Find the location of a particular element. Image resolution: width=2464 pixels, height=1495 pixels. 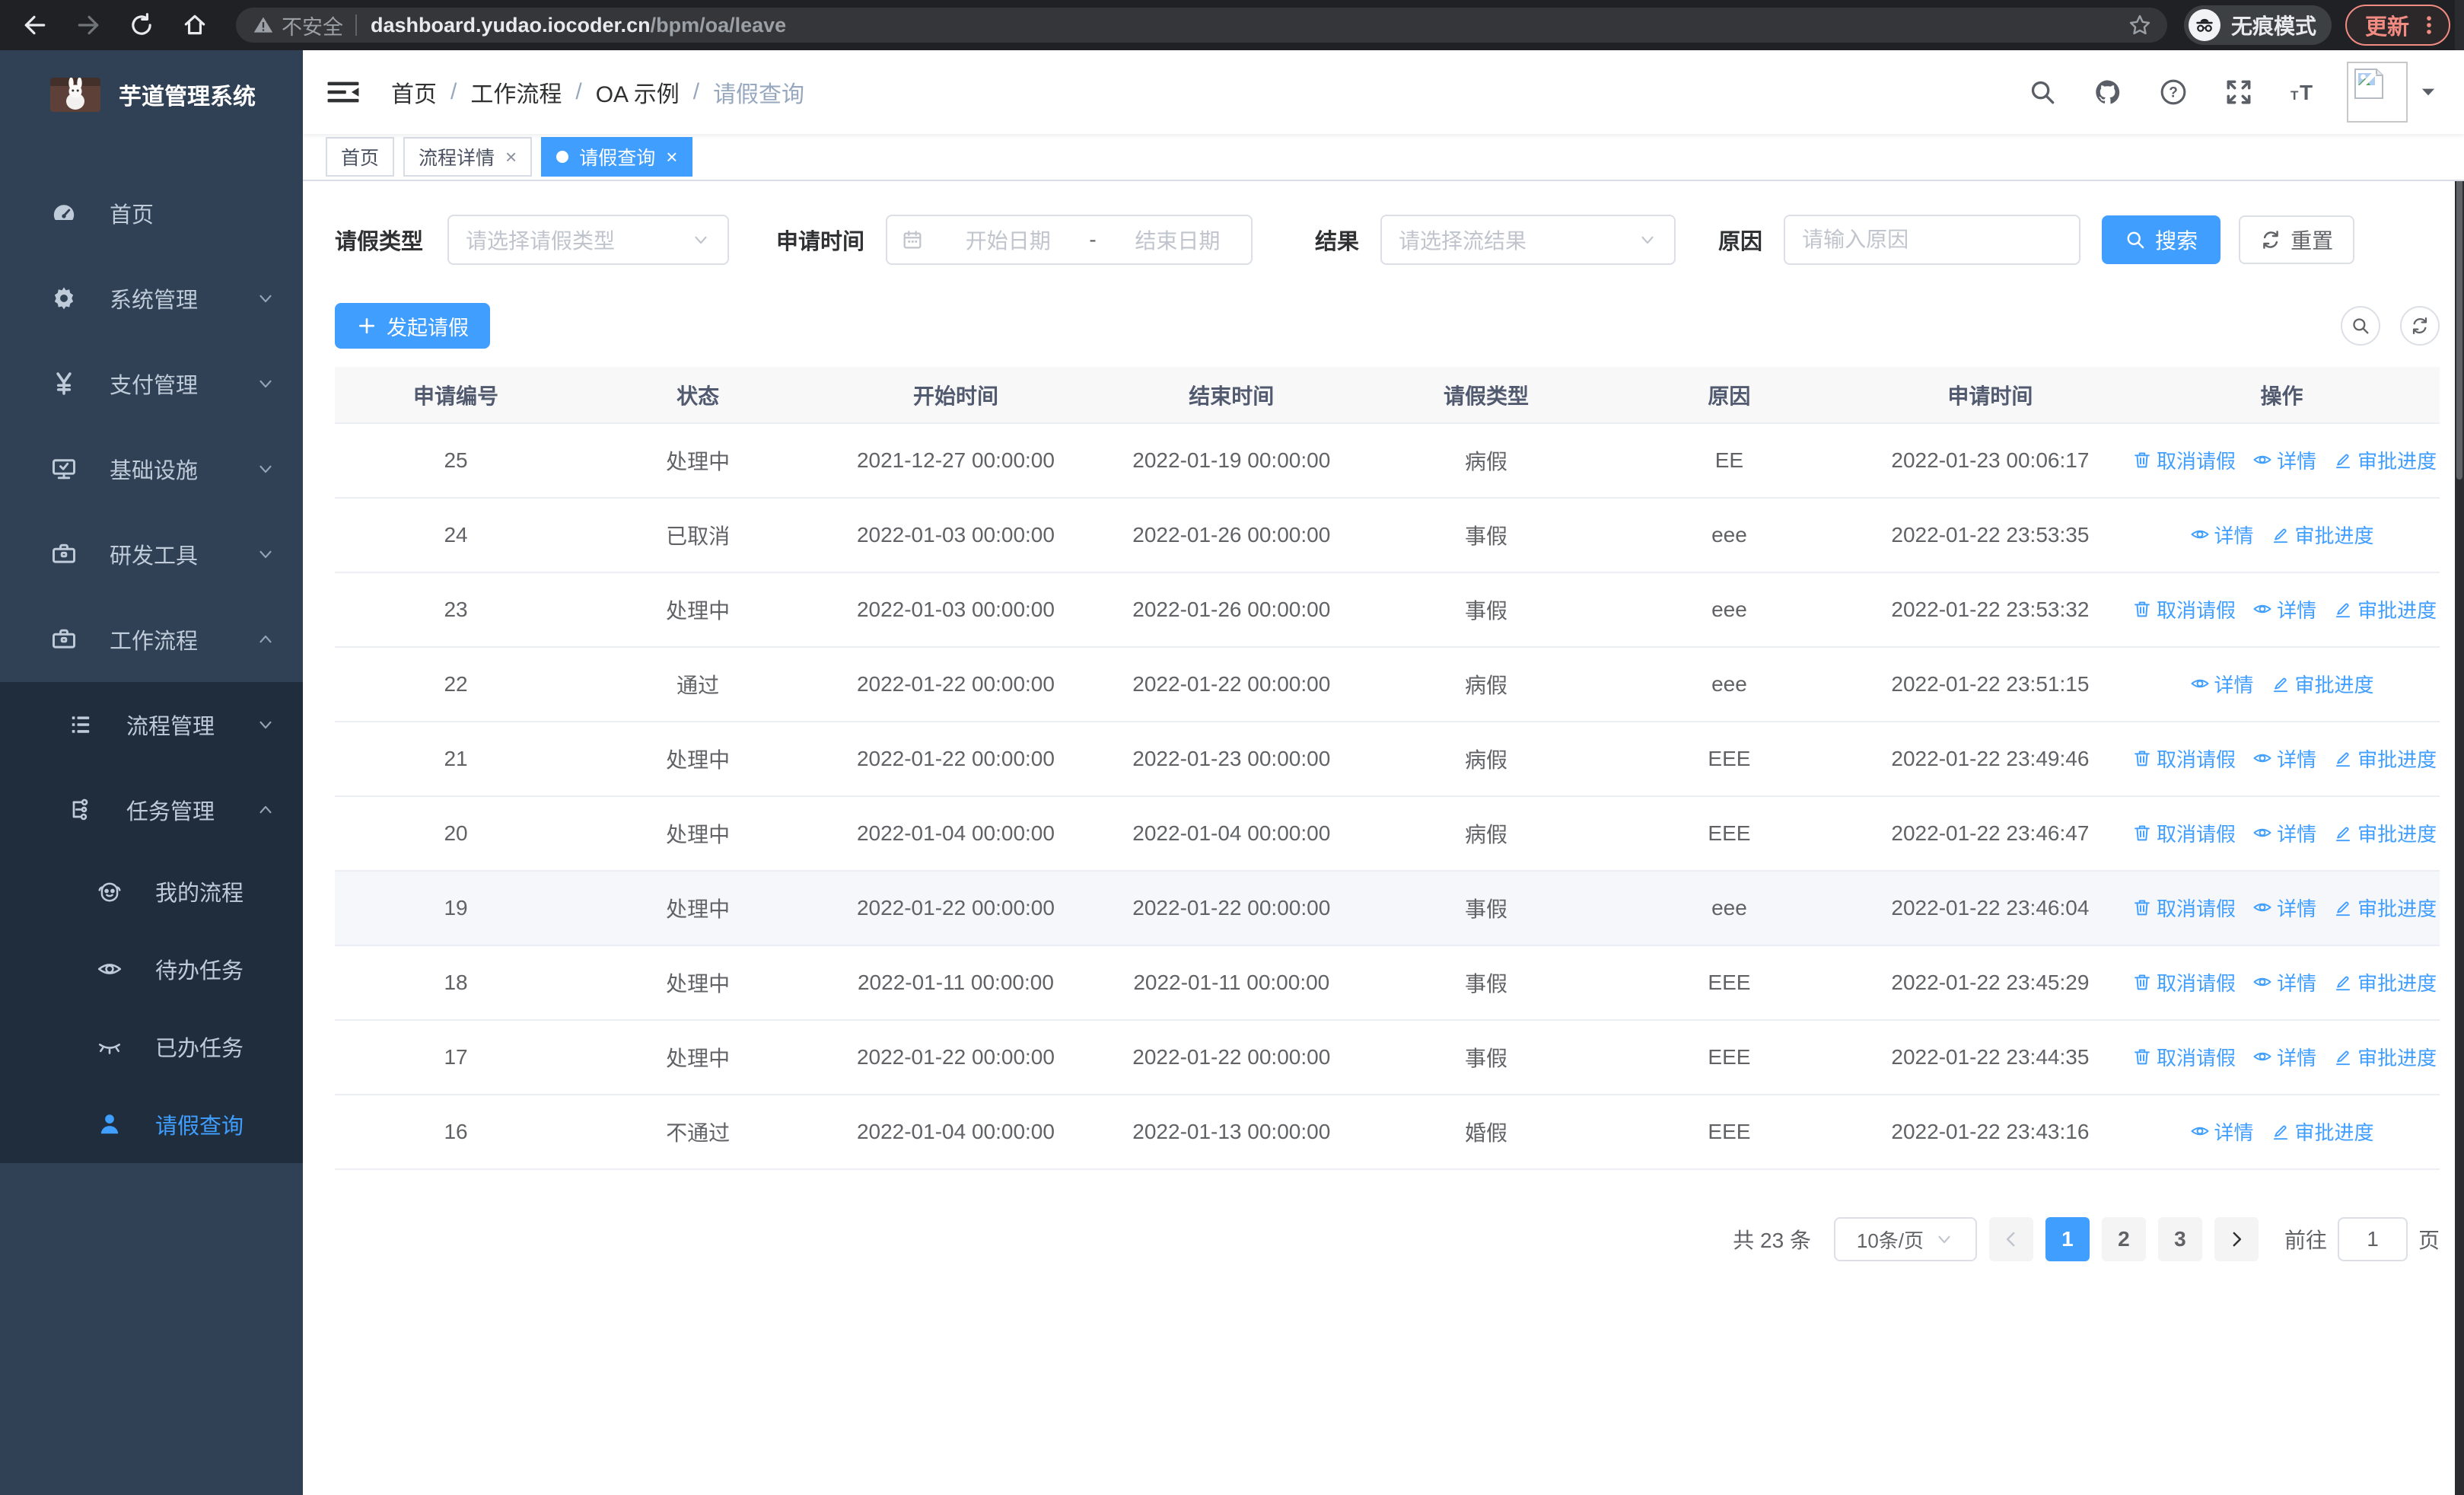

sidebar-item-已办任务: 已办任务 is located at coordinates (151, 1047).